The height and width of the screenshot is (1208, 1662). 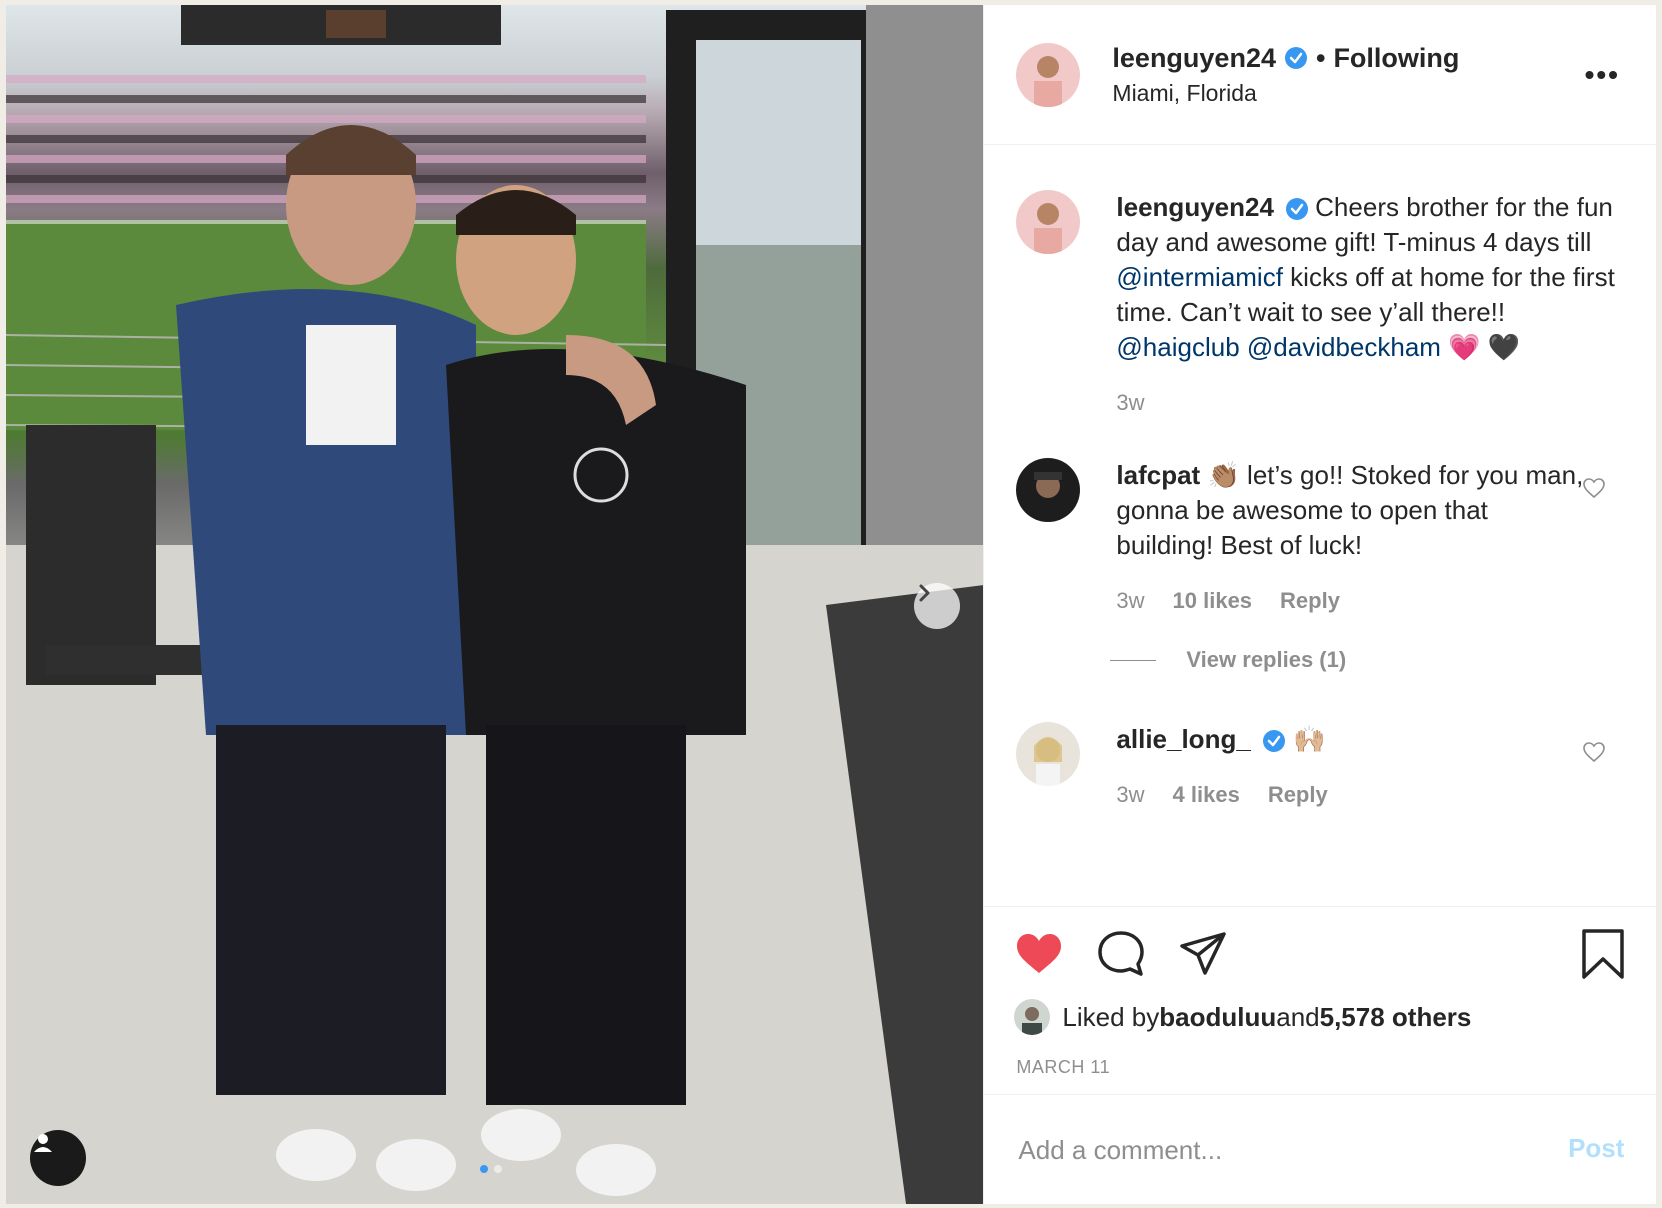 What do you see at coordinates (1195, 207) in the screenshot?
I see `caption-username: leenguyen24` at bounding box center [1195, 207].